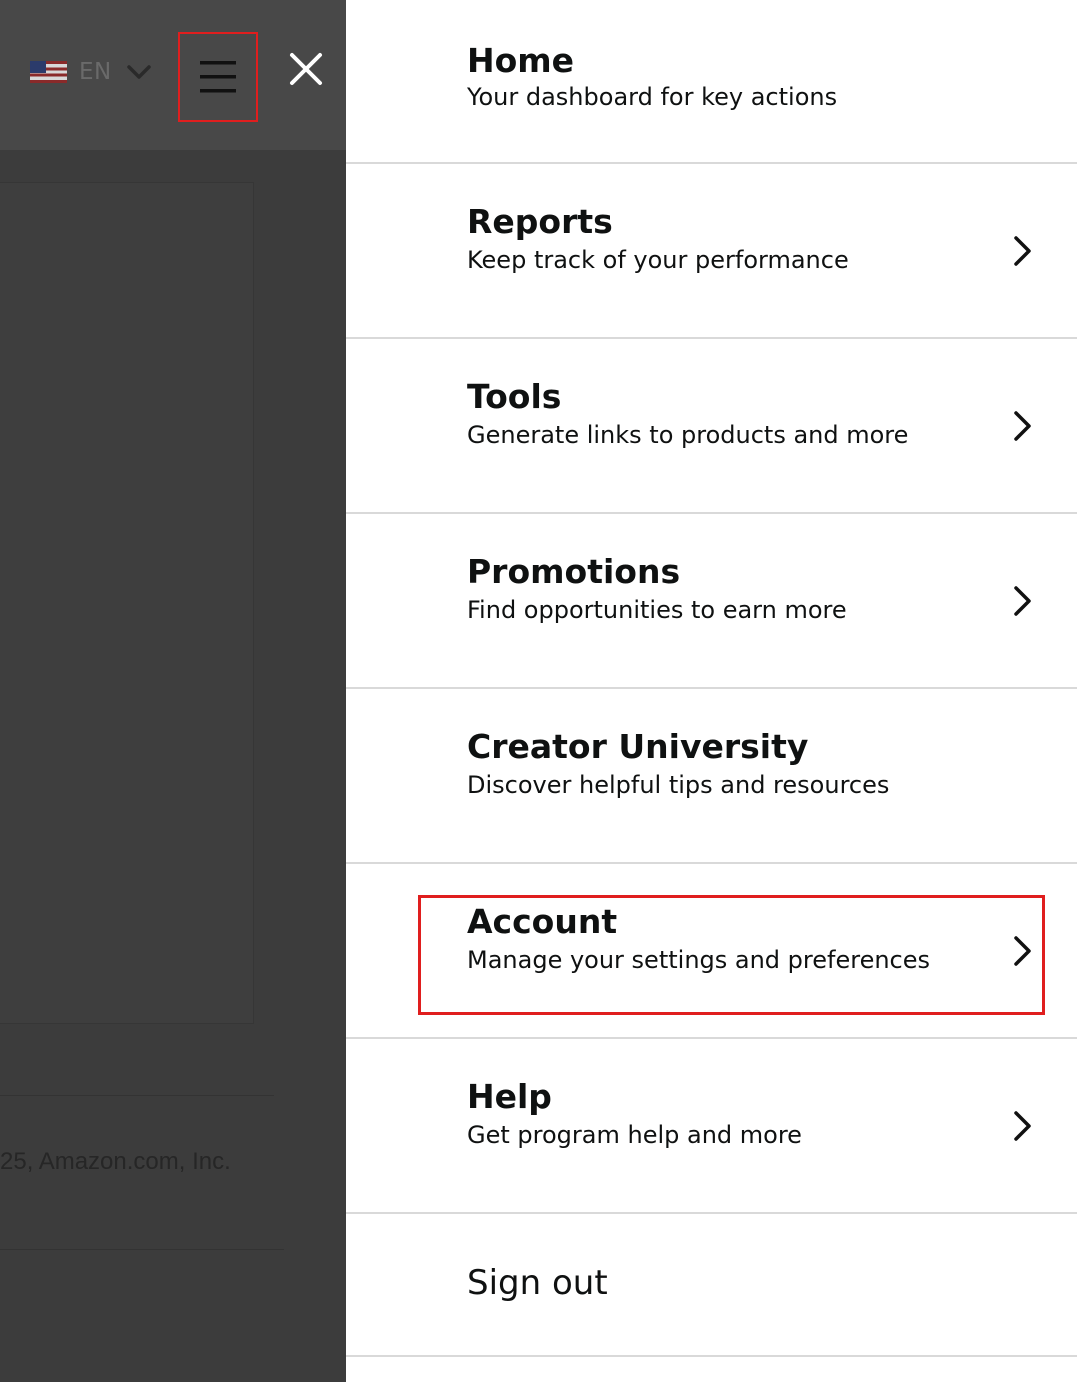 Image resolution: width=1077 pixels, height=1382 pixels. What do you see at coordinates (634, 1135) in the screenshot?
I see `menu-item-description: Get program help and more` at bounding box center [634, 1135].